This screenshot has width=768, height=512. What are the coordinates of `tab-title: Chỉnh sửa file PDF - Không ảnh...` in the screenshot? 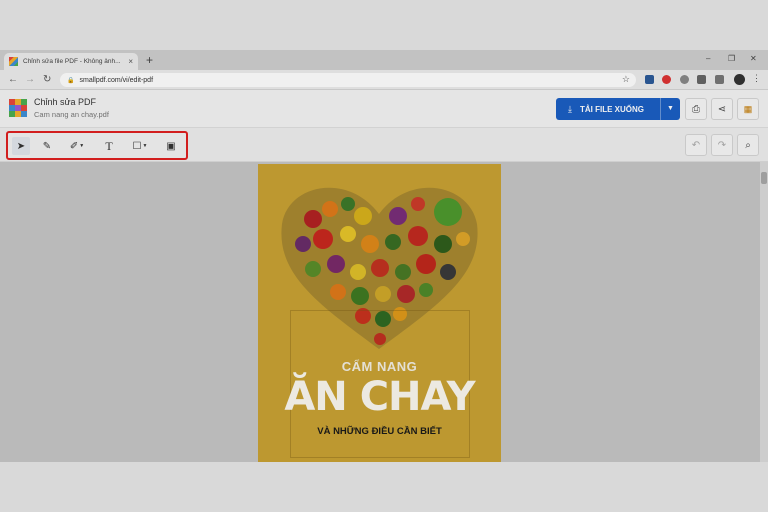 It's located at (72, 61).